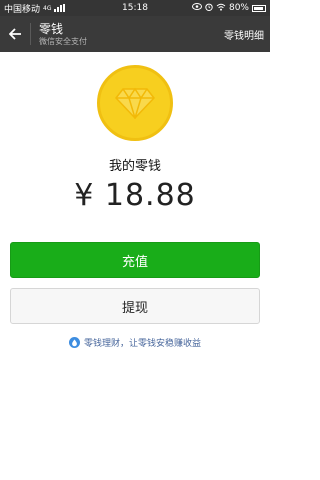 The height and width of the screenshot is (480, 320). What do you see at coordinates (60, 8) in the screenshot?
I see `signal-icon` at bounding box center [60, 8].